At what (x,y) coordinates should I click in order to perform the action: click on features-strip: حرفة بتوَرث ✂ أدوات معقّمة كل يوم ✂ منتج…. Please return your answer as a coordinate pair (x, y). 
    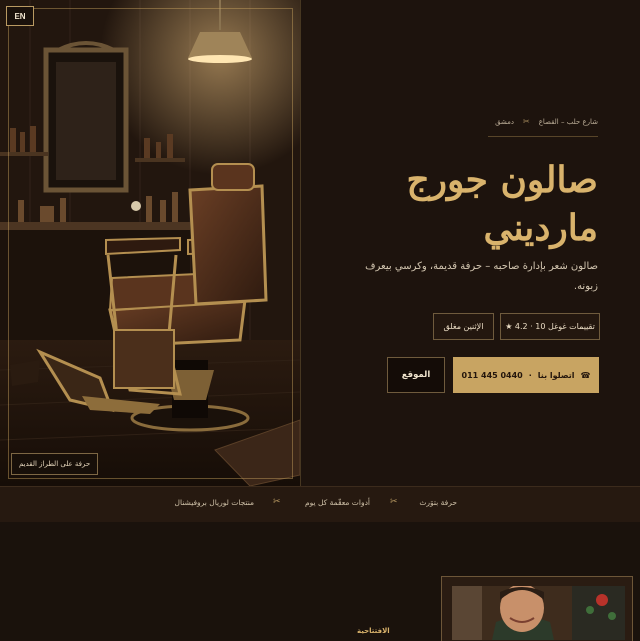
    Looking at the image, I should click on (320, 504).